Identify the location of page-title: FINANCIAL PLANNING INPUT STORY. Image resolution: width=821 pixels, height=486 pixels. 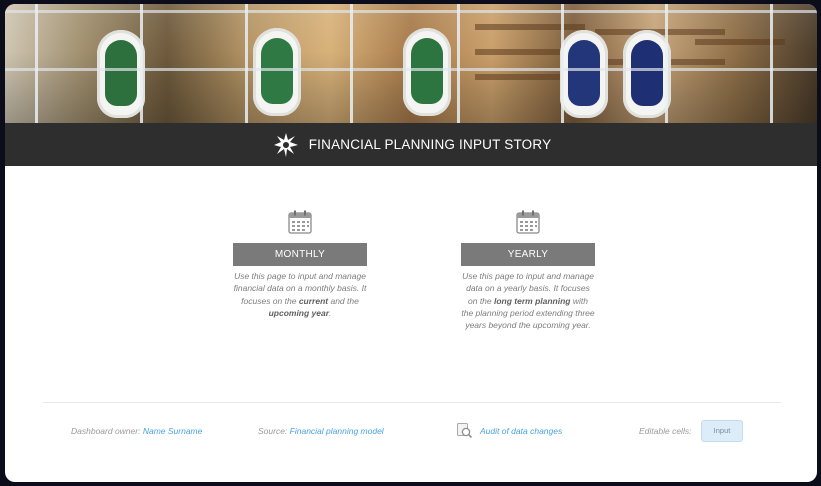
(430, 144).